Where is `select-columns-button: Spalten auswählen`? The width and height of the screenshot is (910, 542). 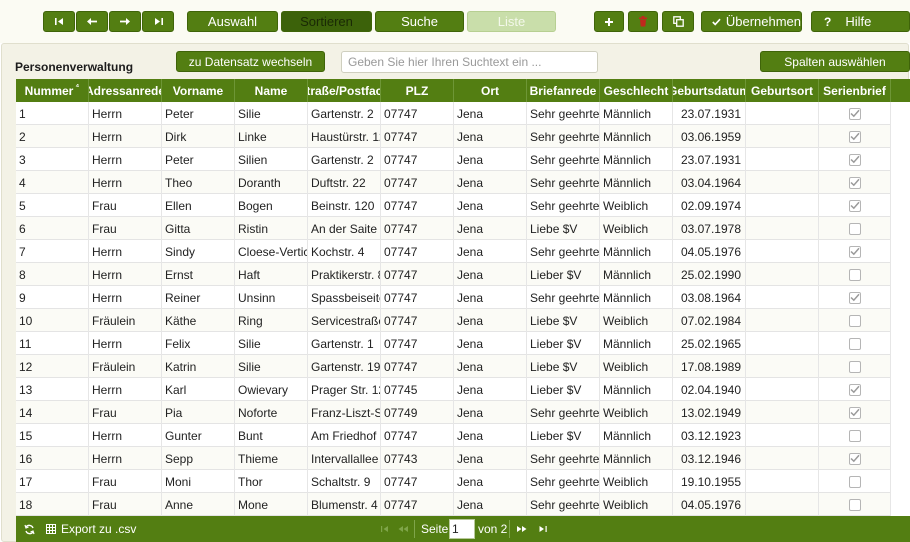
select-columns-button: Spalten auswählen is located at coordinates (835, 61).